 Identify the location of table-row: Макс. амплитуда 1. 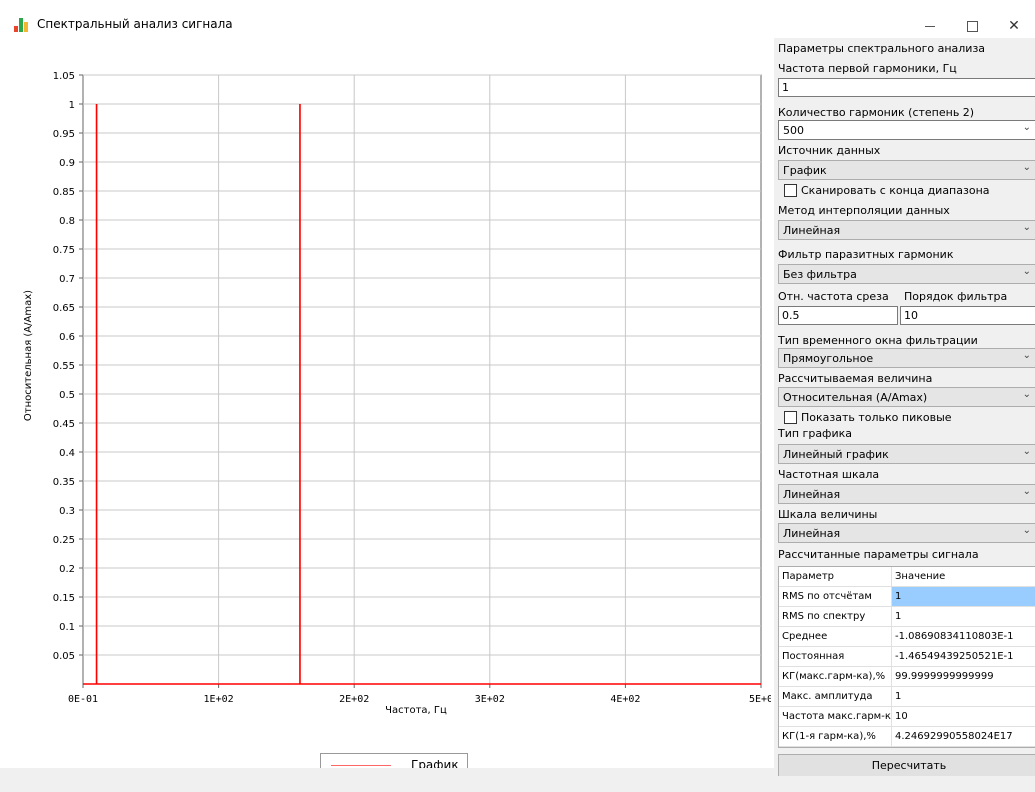
(907, 697).